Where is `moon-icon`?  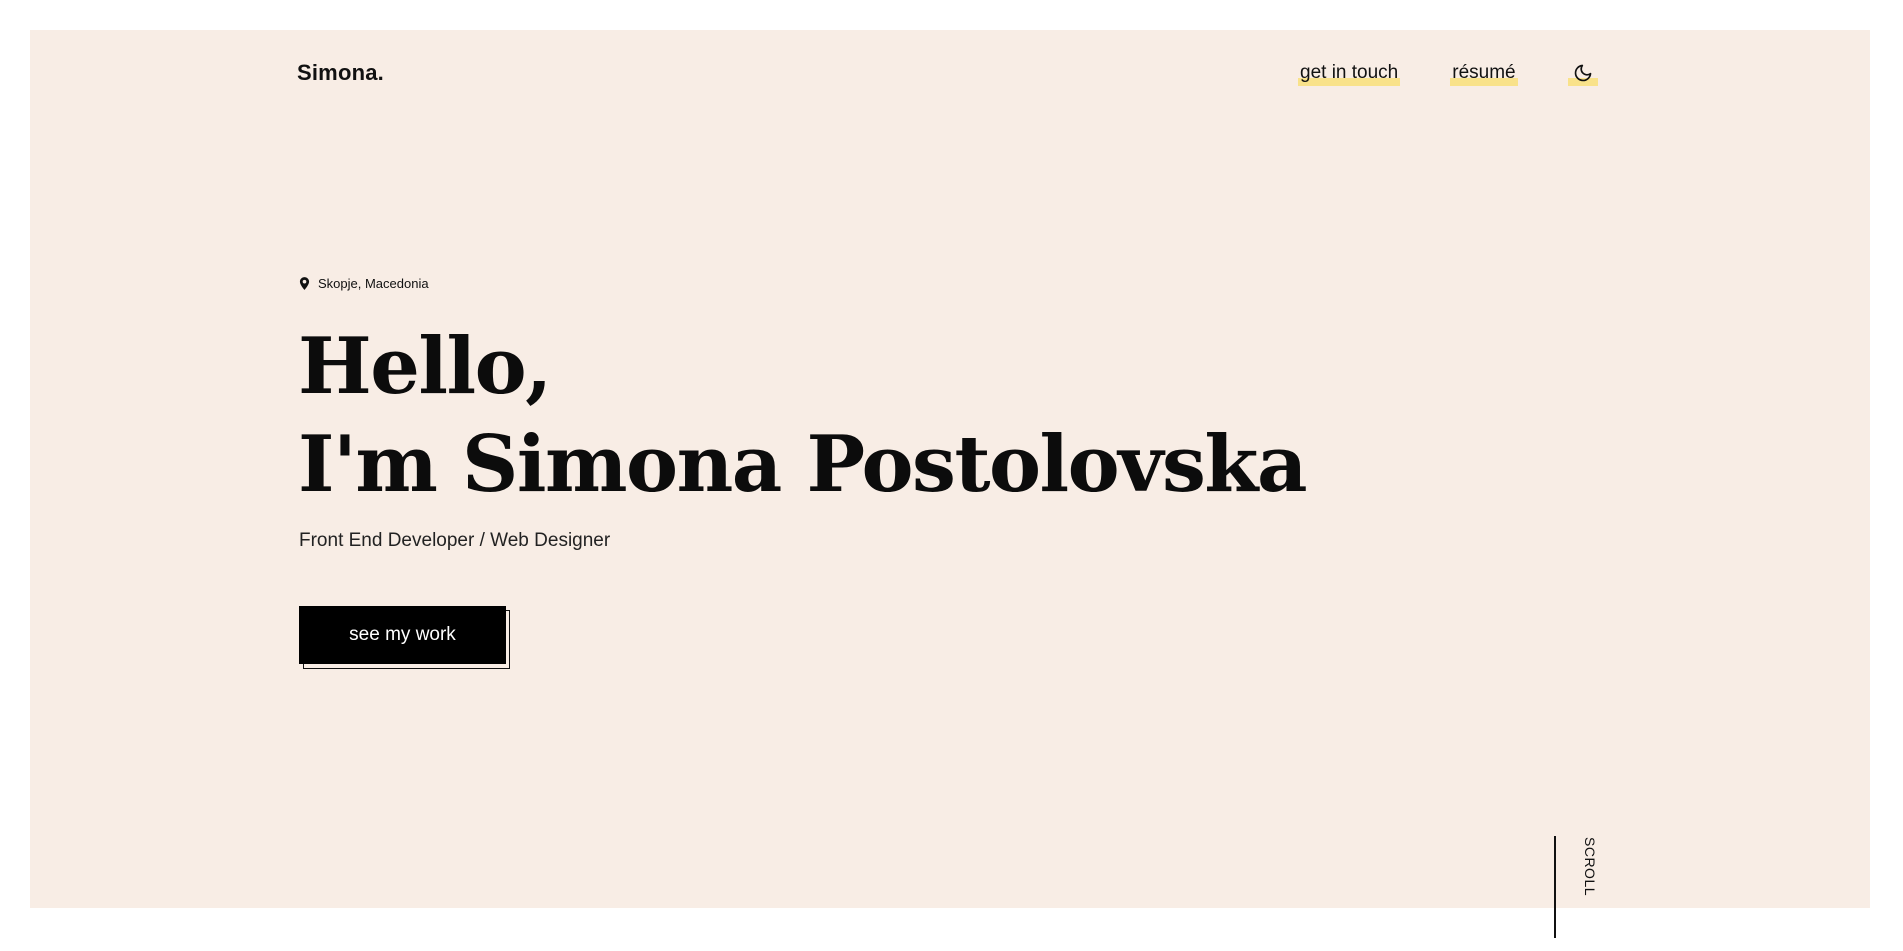
moon-icon is located at coordinates (1582, 73).